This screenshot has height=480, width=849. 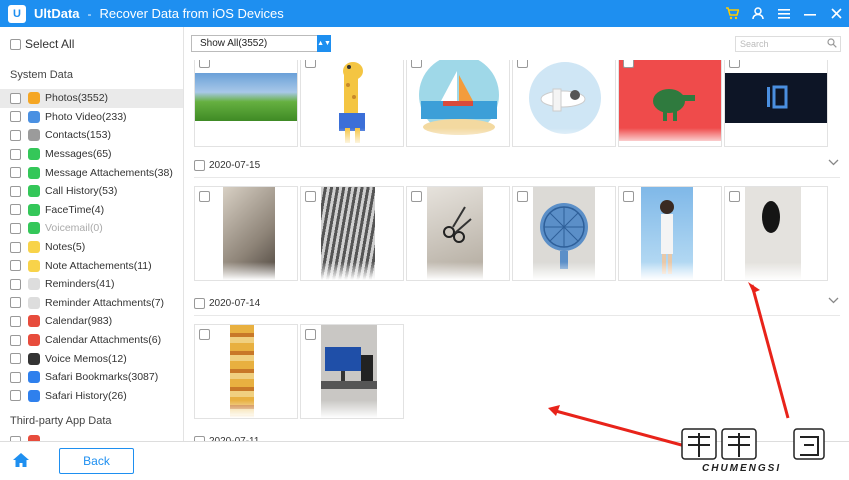 I want to click on menu-icon, so click(x=784, y=13).